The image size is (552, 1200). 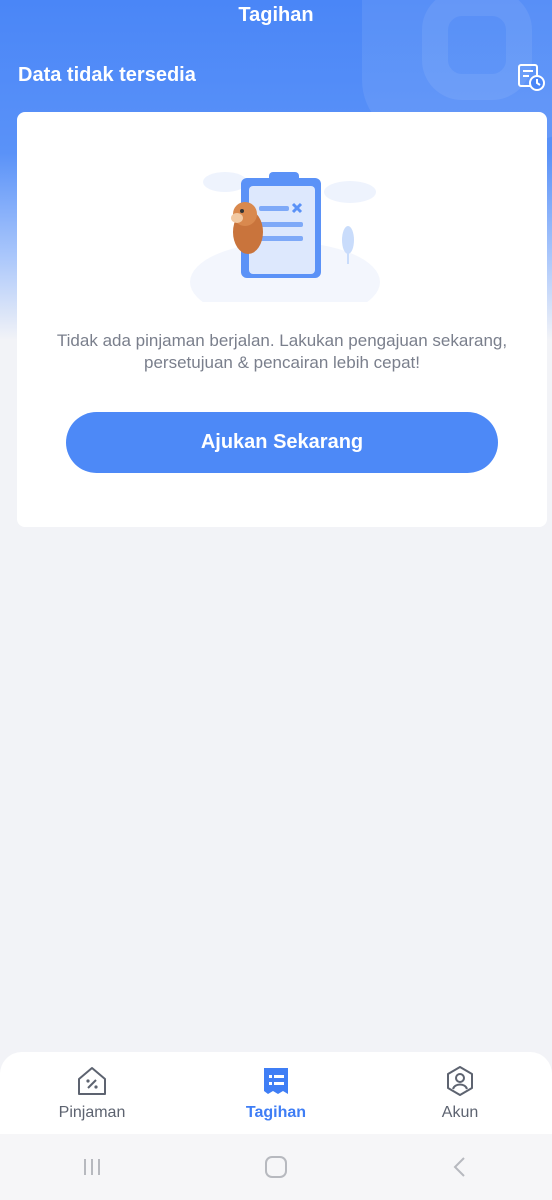 I want to click on nav-item-tagihan: Tagihan, so click(x=276, y=1093).